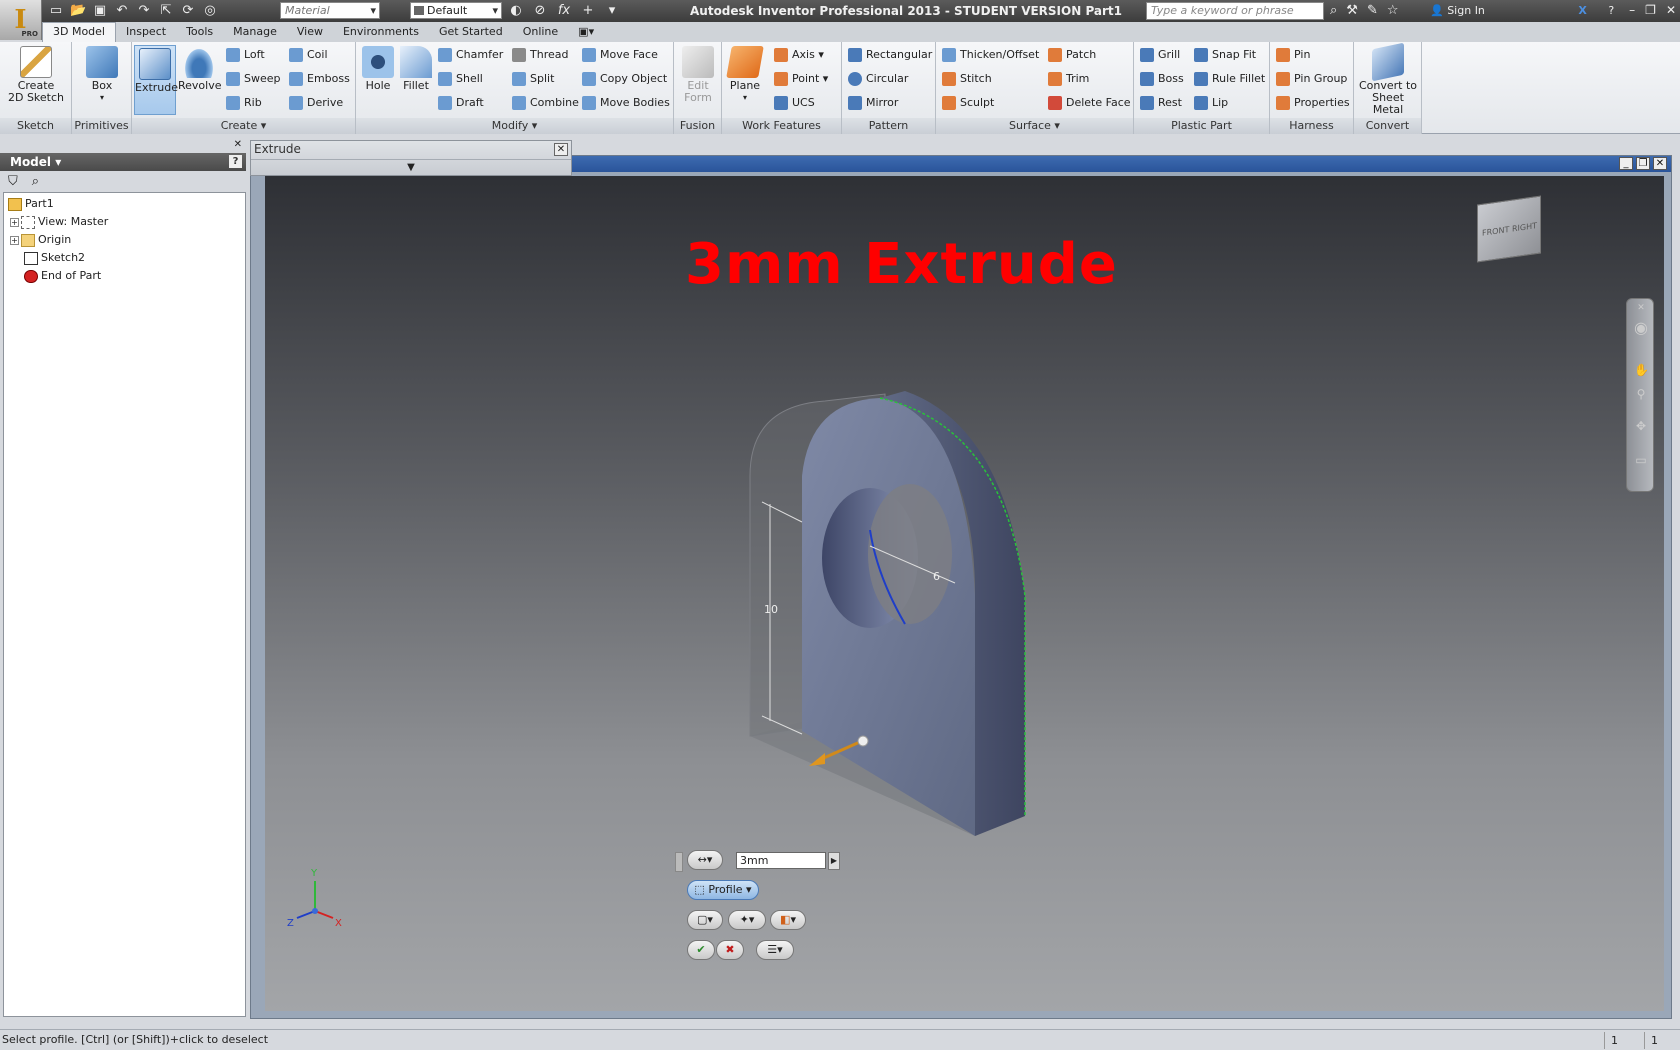 The width and height of the screenshot is (1680, 1050). What do you see at coordinates (1352, 10) in the screenshot?
I see `wrench-icon: ⚒` at bounding box center [1352, 10].